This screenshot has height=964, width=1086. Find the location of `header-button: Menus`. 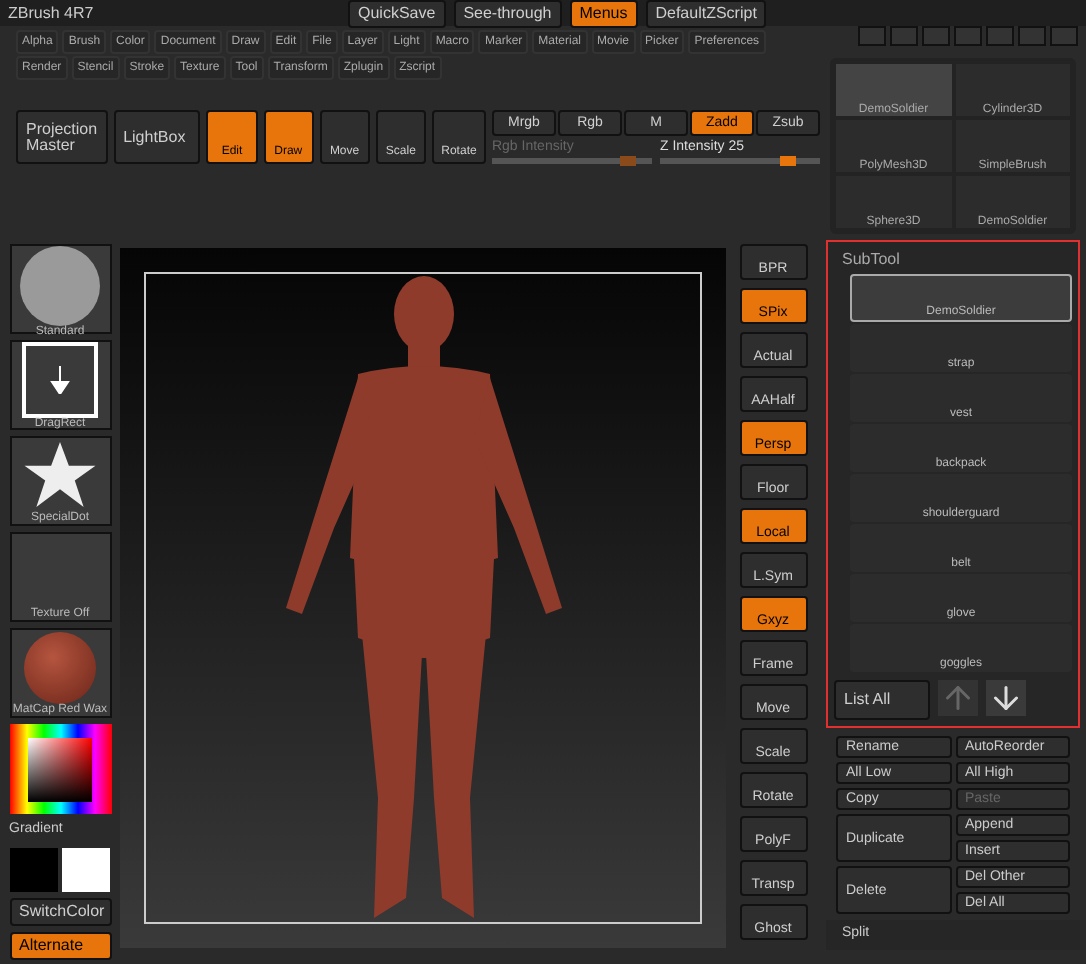

header-button: Menus is located at coordinates (603, 13).